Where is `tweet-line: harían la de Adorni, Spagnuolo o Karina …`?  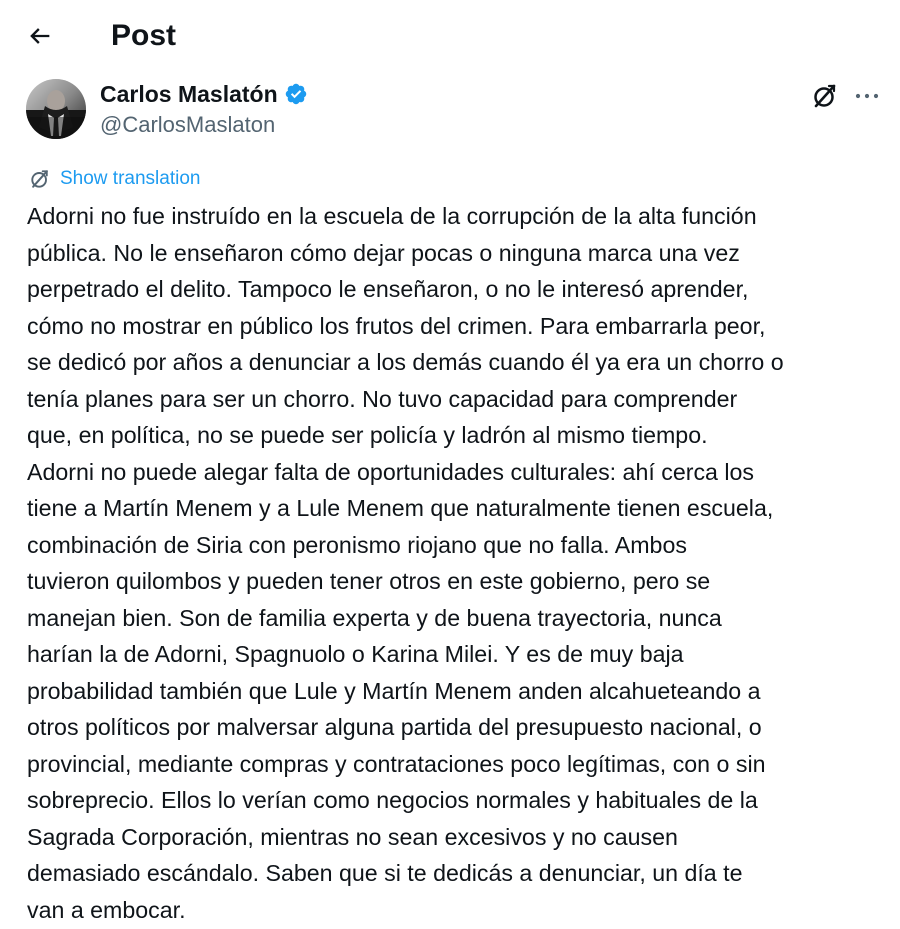
tweet-line: harían la de Adorni, Spagnuolo o Karina … is located at coordinates (355, 654).